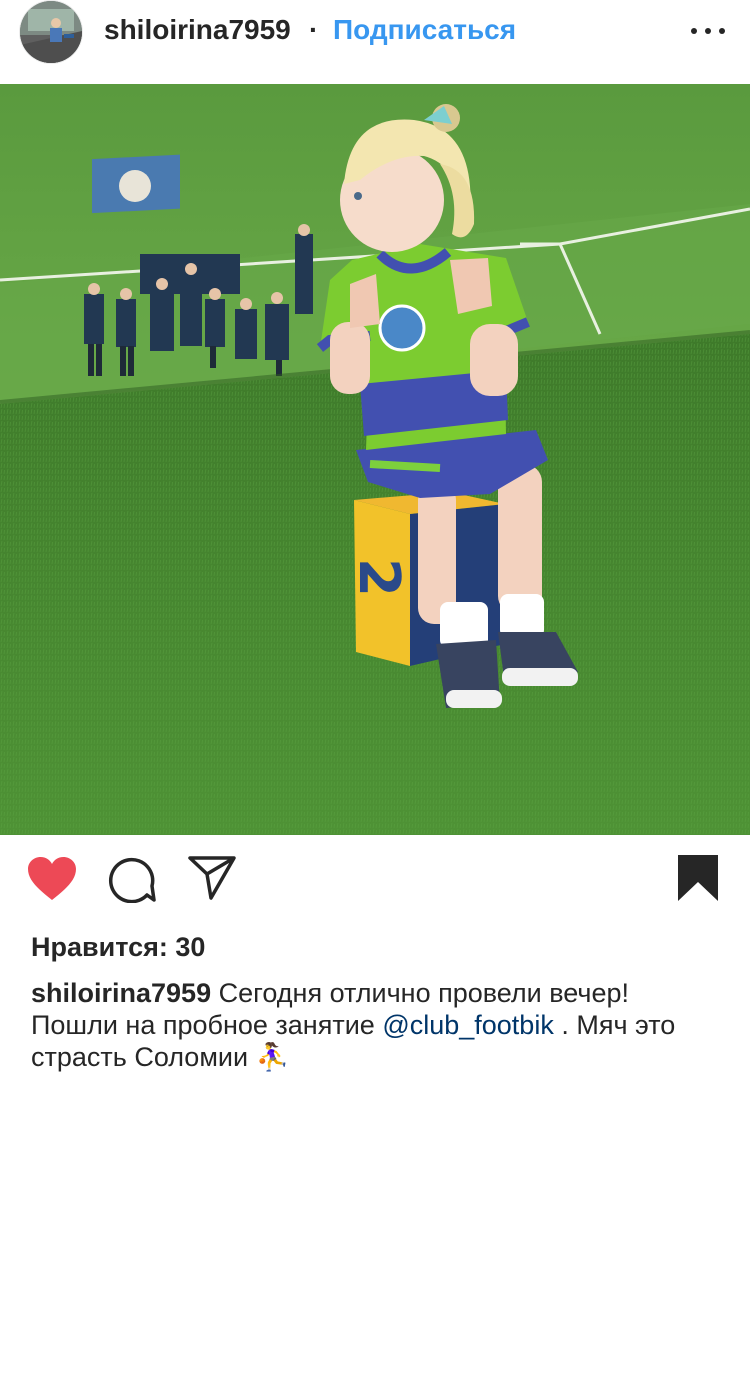 The width and height of the screenshot is (750, 1386). What do you see at coordinates (132, 879) in the screenshot?
I see `comment-icon` at bounding box center [132, 879].